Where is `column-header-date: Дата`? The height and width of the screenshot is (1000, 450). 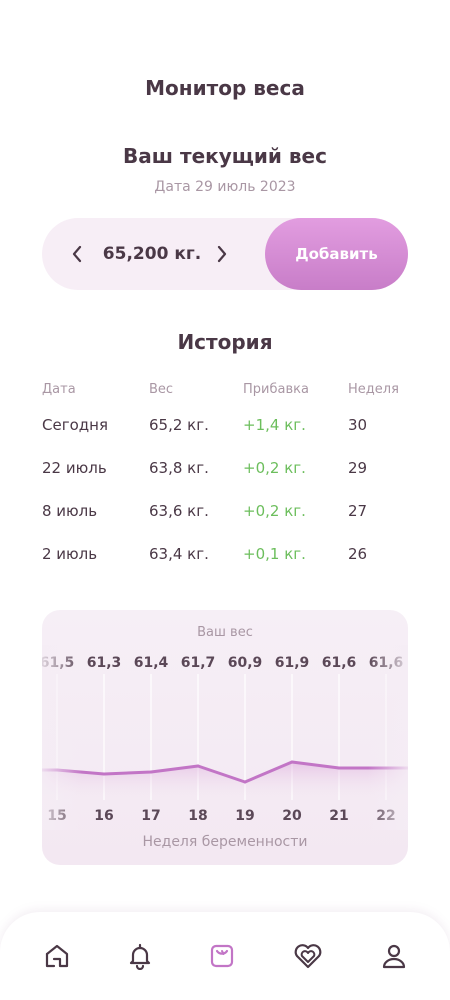
column-header-date: Дата is located at coordinates (59, 389).